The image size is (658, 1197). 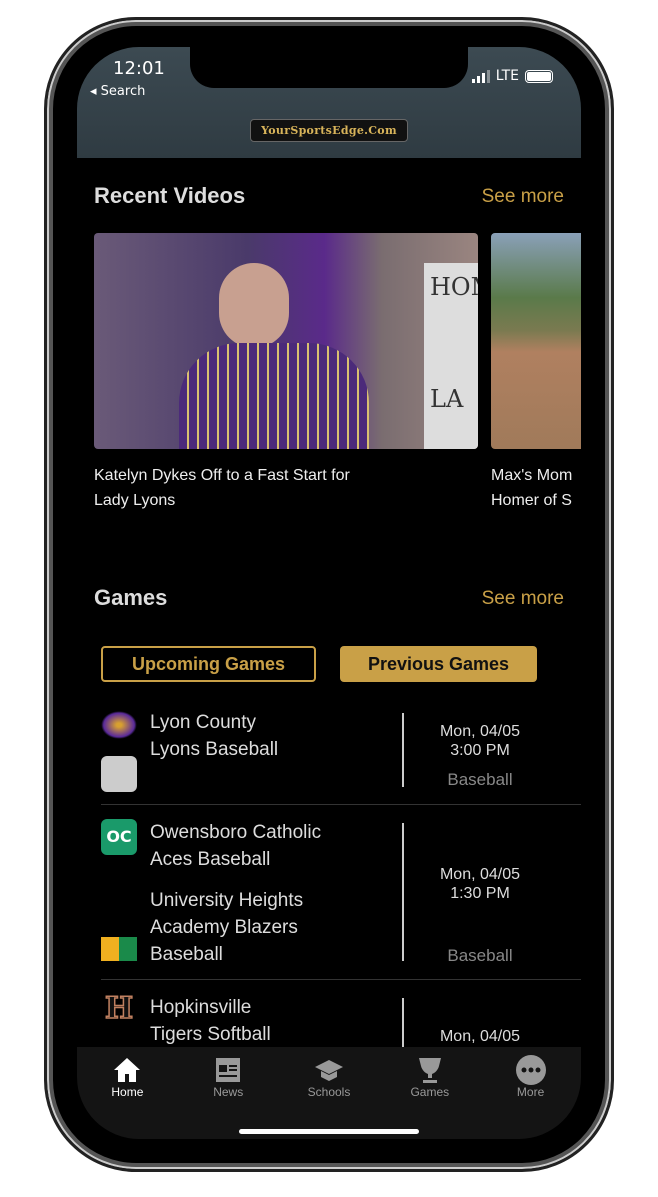 I want to click on status-icons: LTE, so click(x=512, y=76).